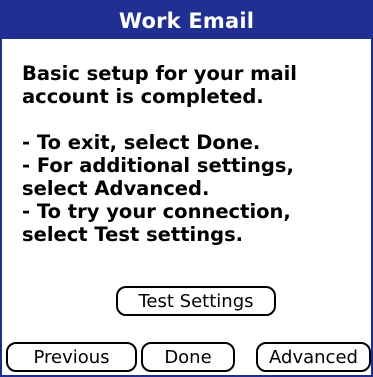 The height and width of the screenshot is (377, 373). What do you see at coordinates (159, 73) in the screenshot?
I see `message-line: Basic setup for your mail` at bounding box center [159, 73].